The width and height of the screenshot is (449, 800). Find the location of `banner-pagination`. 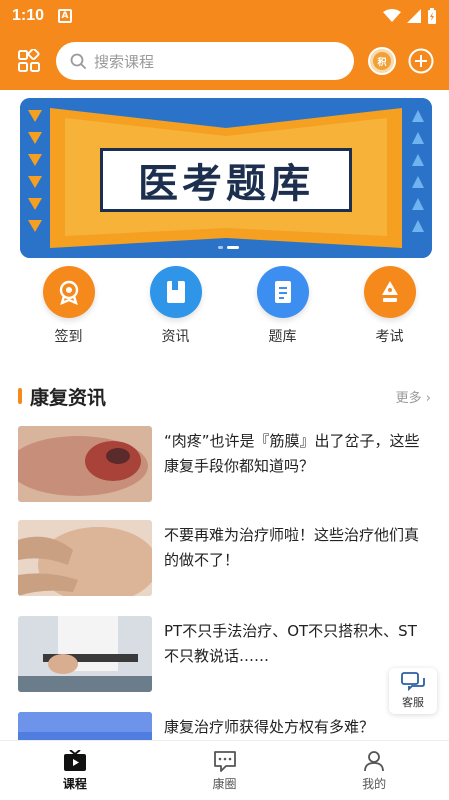

banner-pagination is located at coordinates (228, 247).